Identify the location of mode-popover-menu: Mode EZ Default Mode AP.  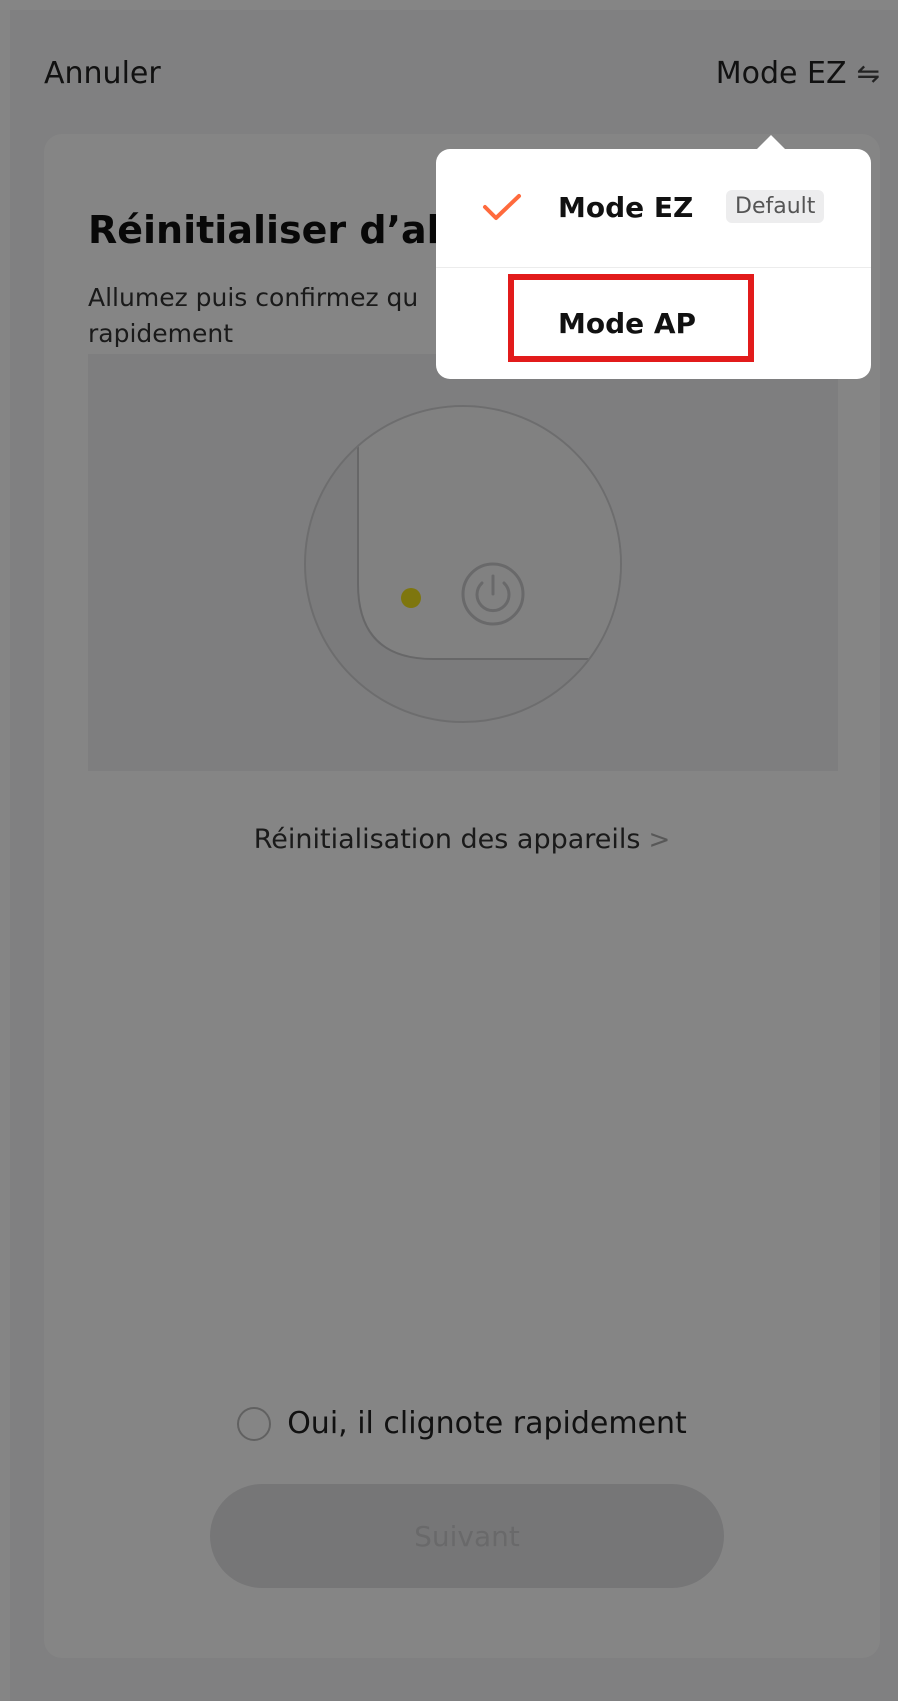
(653, 257).